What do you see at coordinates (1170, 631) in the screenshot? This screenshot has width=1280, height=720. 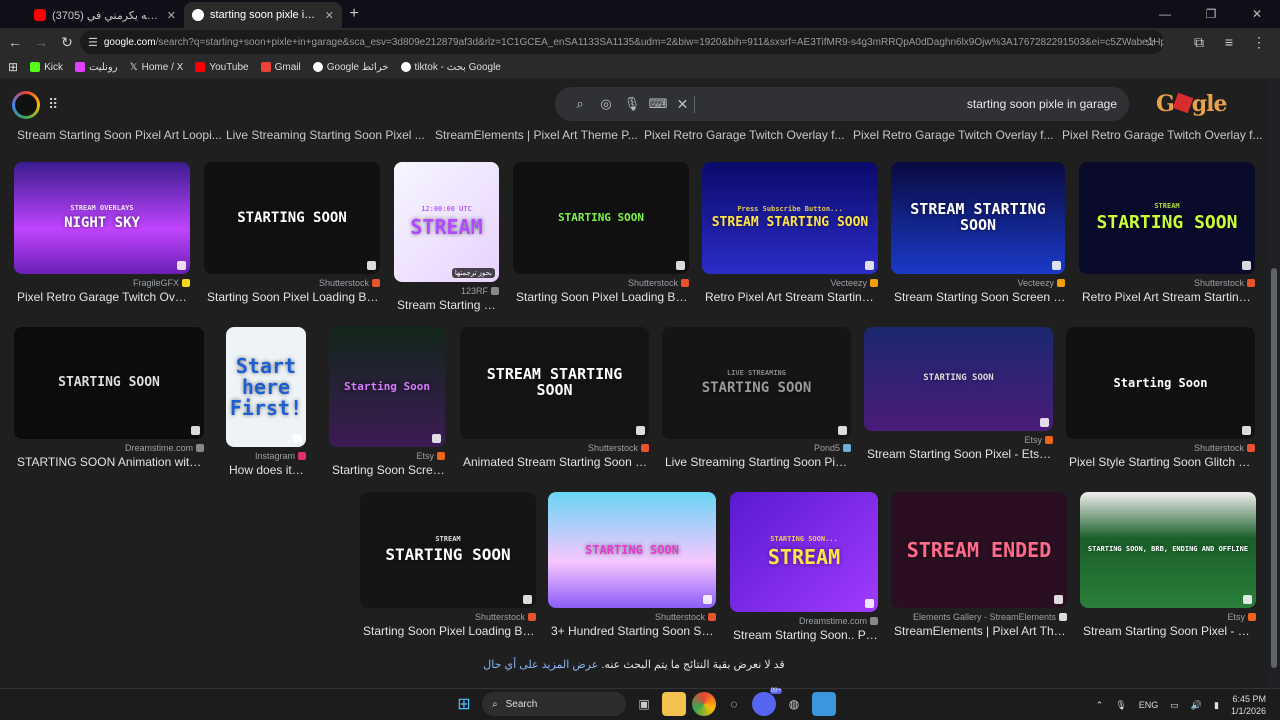 I see `result-caption: Stream Starting Soon Pixel - Etsy` at bounding box center [1170, 631].